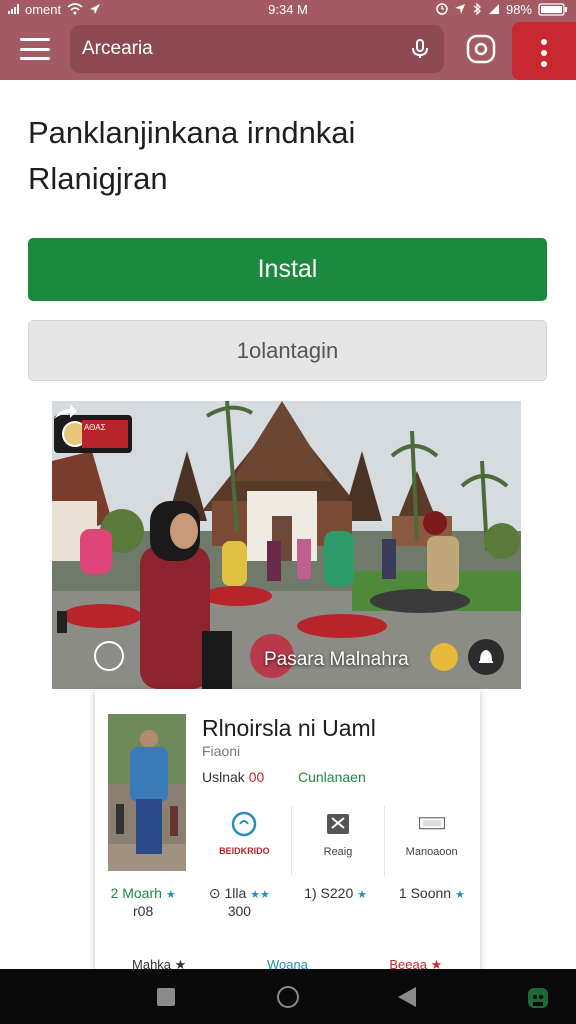 Image resolution: width=576 pixels, height=1024 pixels. Describe the element at coordinates (289, 728) in the screenshot. I see `card-title: Rlnoirsla ni Uaml` at that location.